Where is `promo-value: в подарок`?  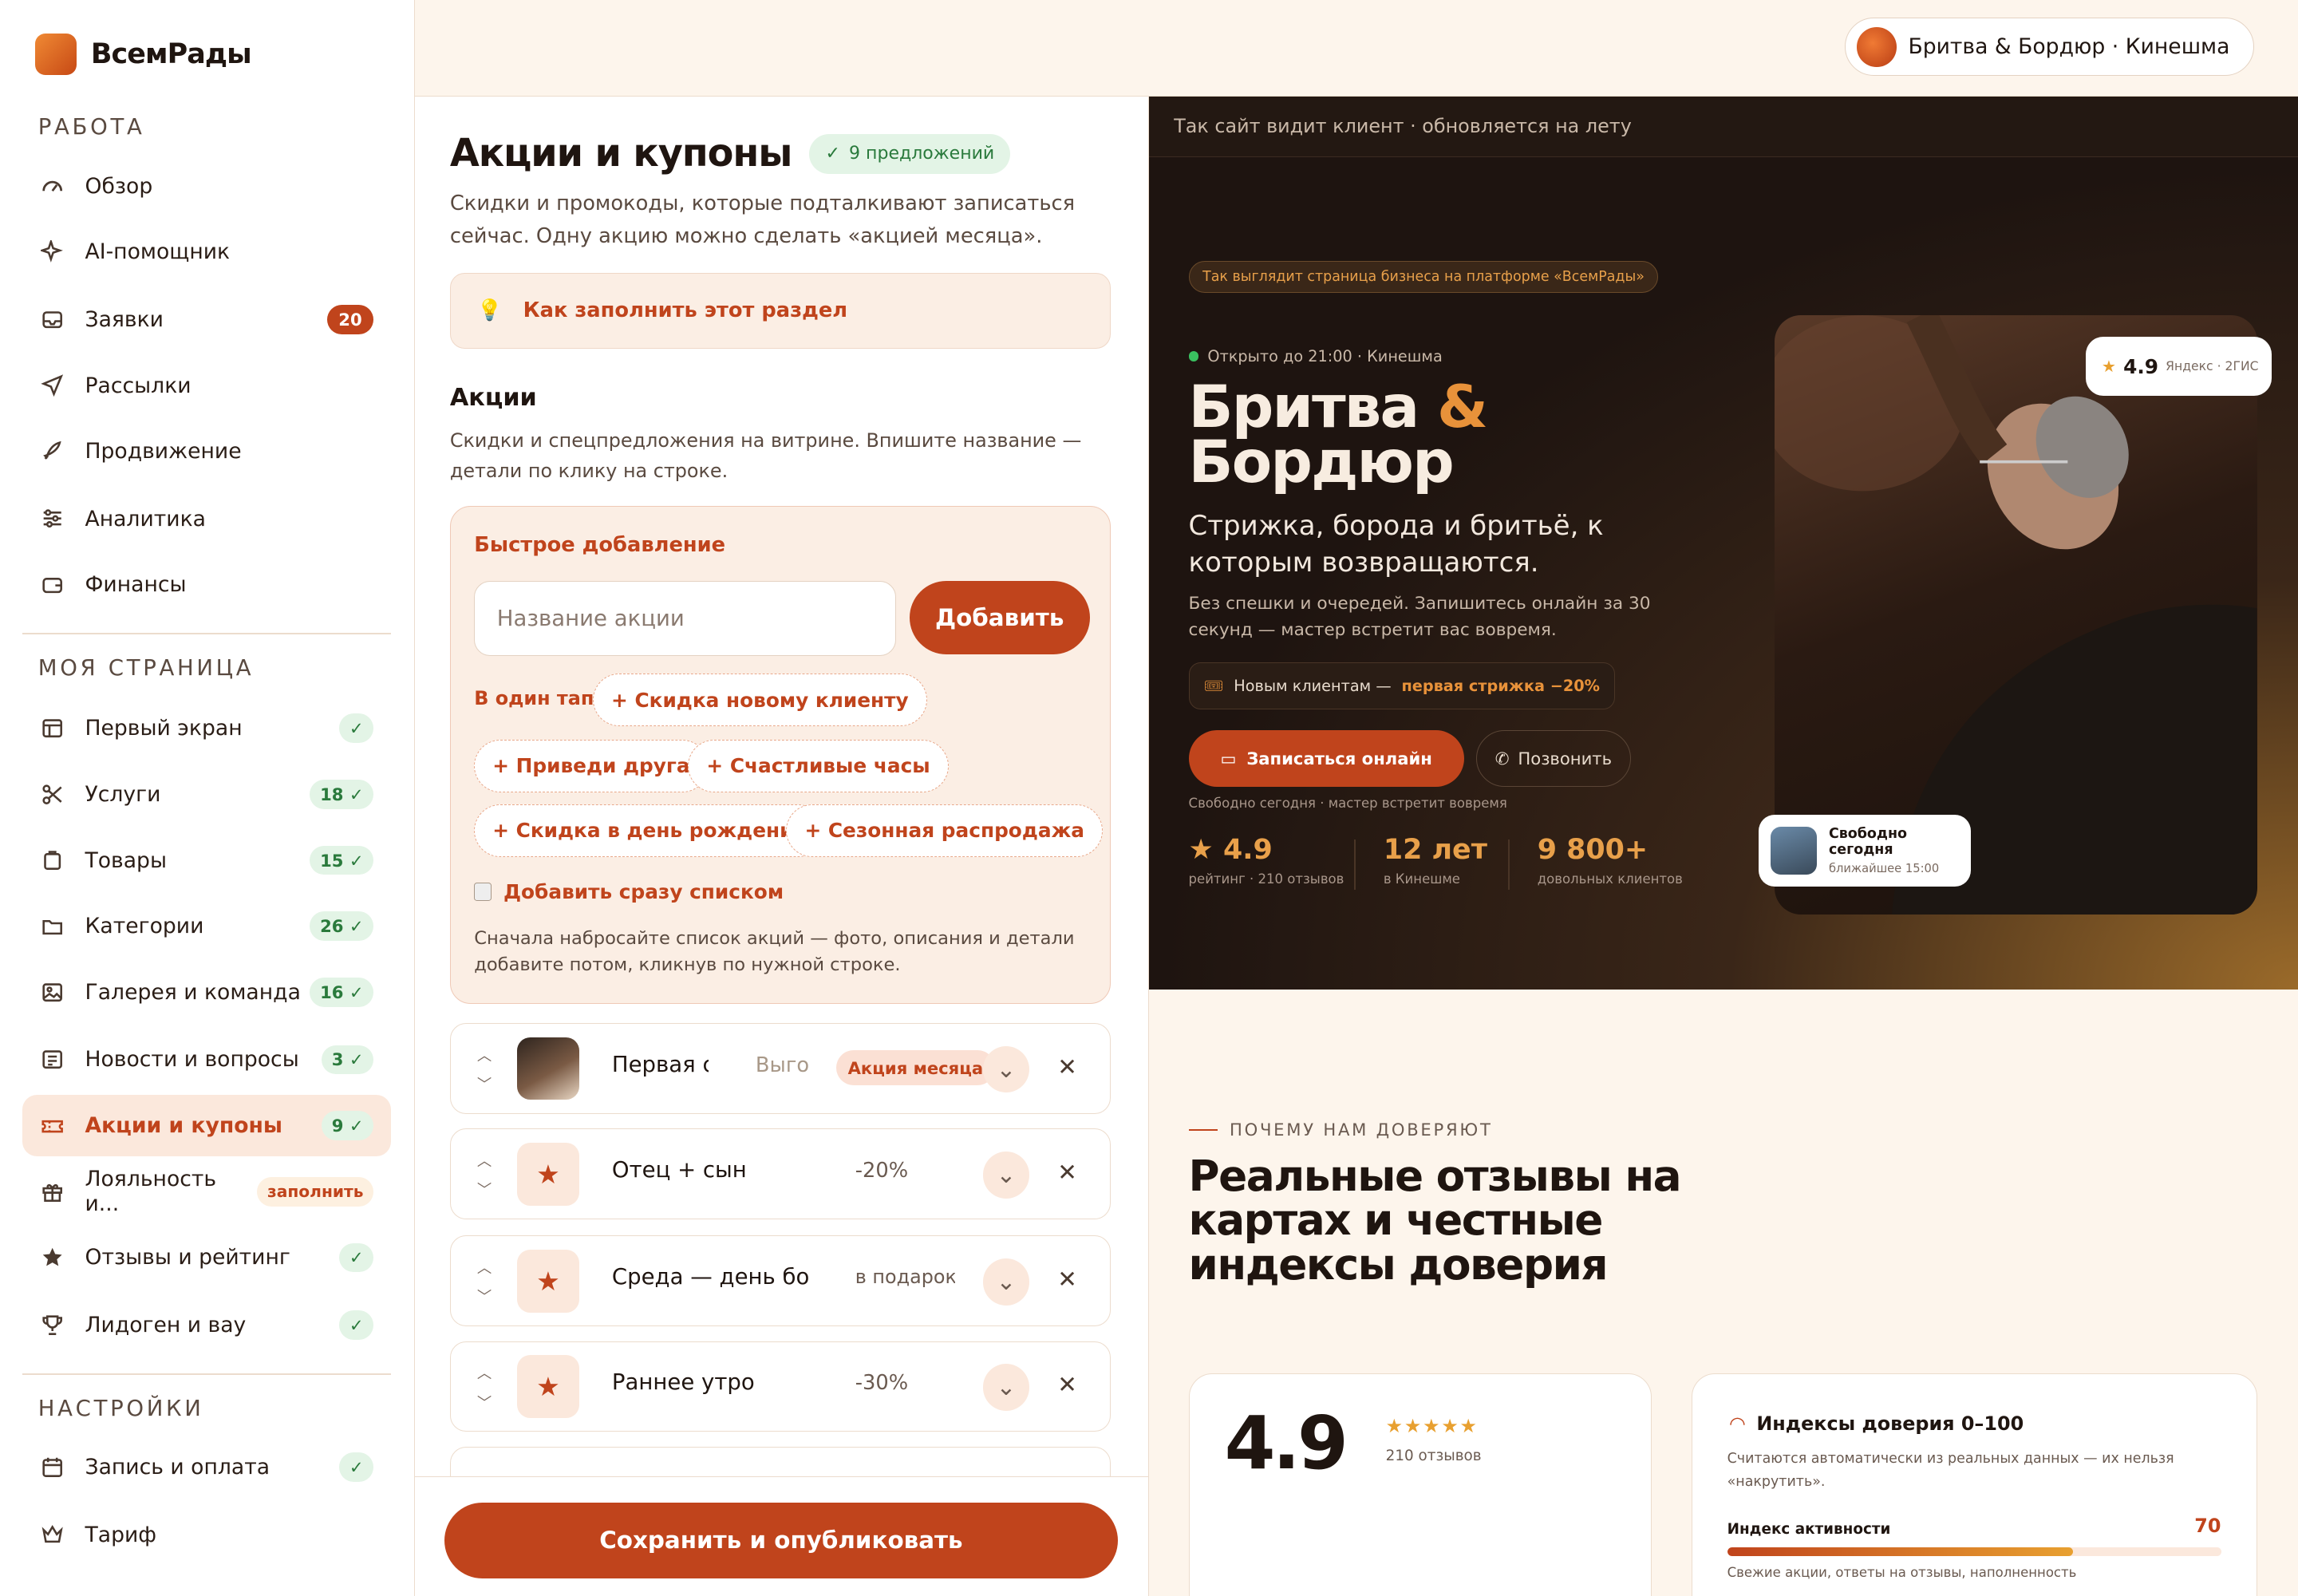
promo-value: в подарок is located at coordinates (905, 1277).